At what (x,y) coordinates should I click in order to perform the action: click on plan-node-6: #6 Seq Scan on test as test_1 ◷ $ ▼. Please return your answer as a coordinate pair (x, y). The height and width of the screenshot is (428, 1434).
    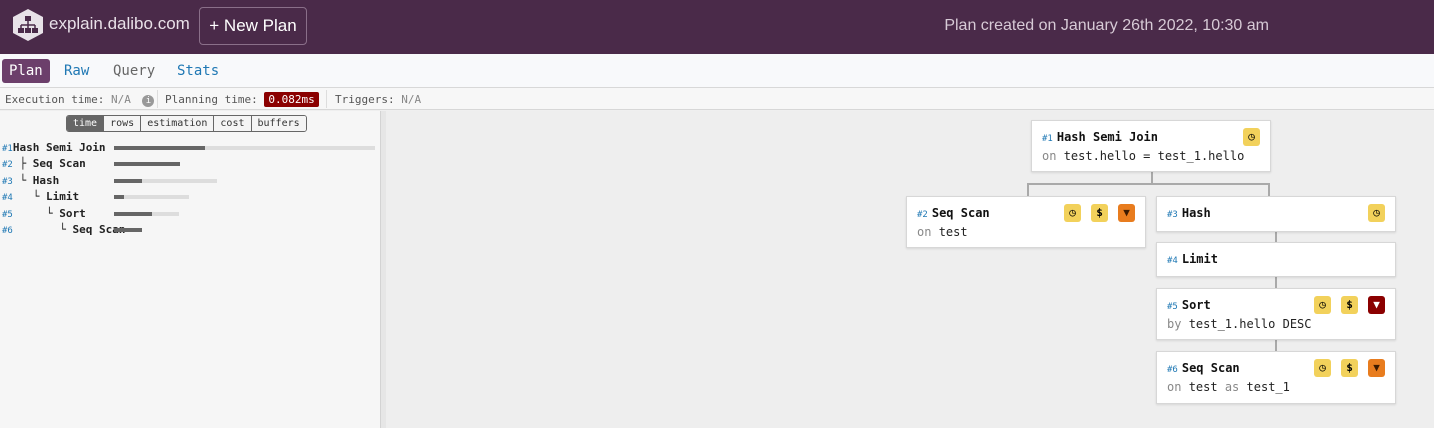
    Looking at the image, I should click on (1276, 377).